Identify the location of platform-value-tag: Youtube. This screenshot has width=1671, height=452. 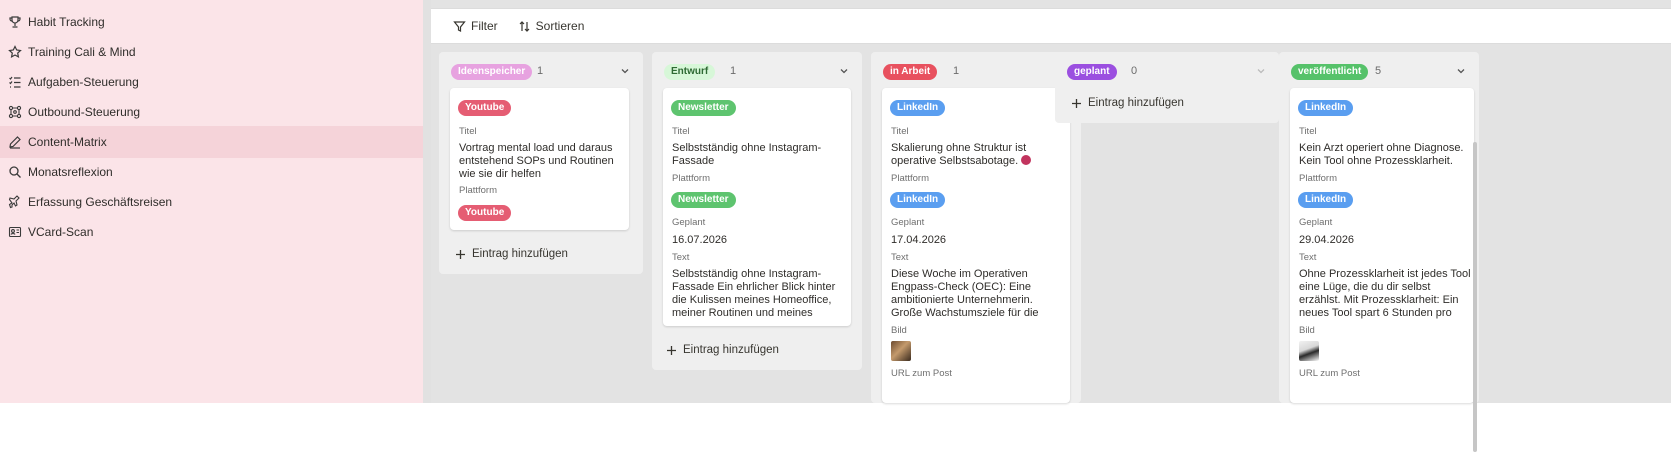
(485, 213).